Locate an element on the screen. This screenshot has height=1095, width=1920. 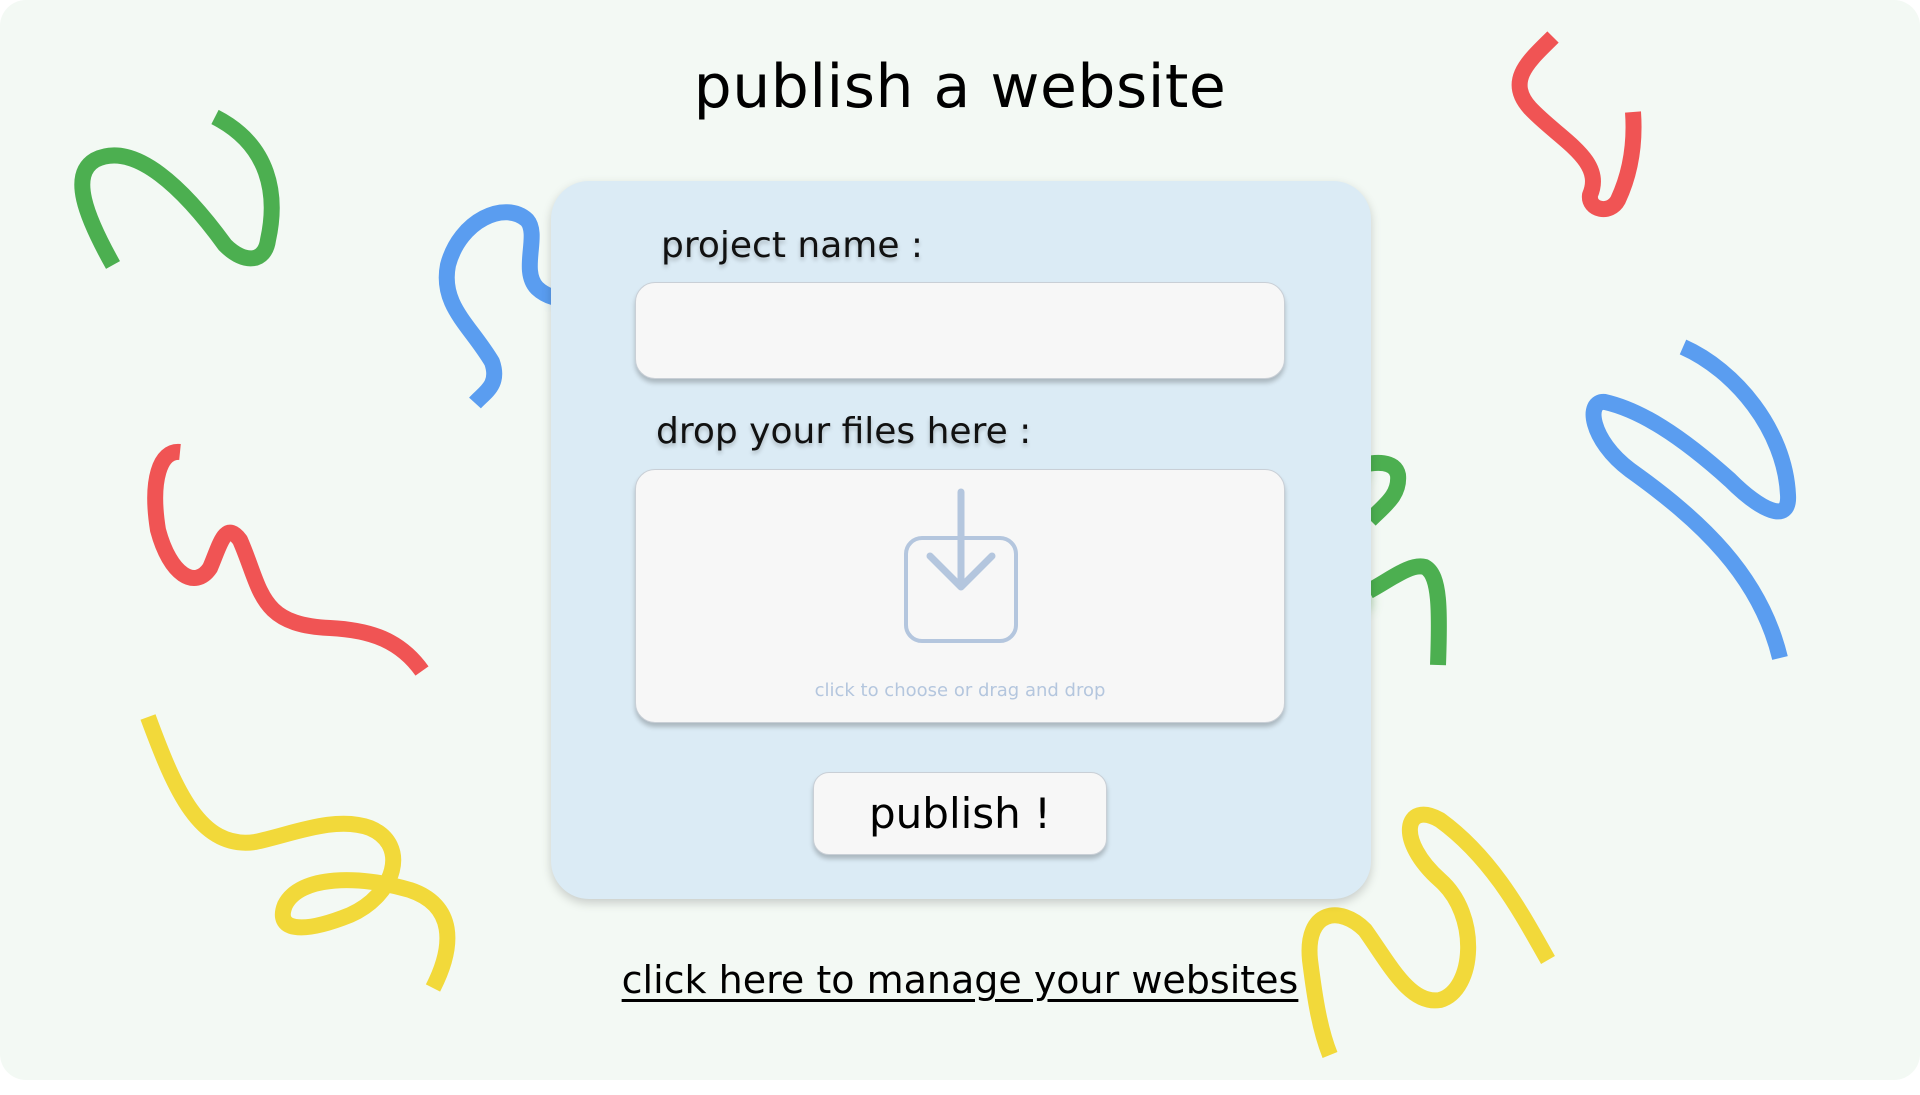
red-squiggle is located at coordinates (288, 560).